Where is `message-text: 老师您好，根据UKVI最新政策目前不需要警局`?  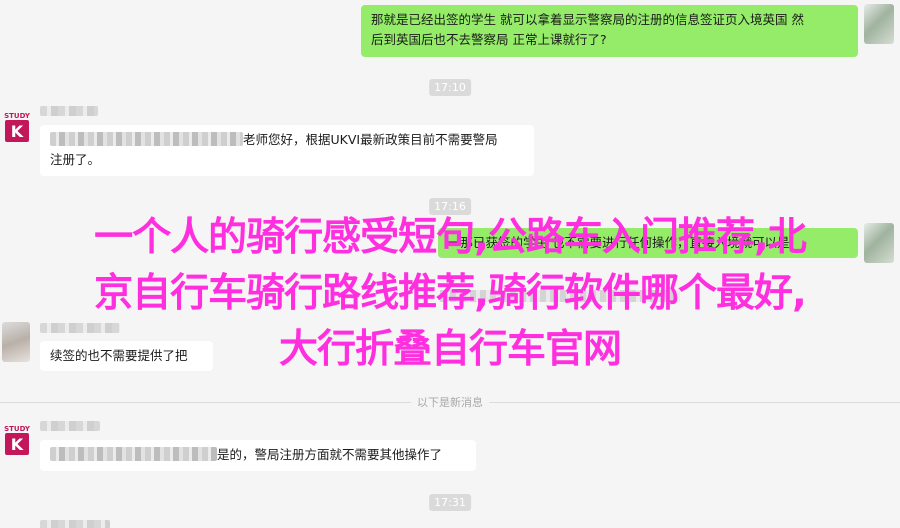
message-text: 老师您好，根据UKVI最新政策目前不需要警局 is located at coordinates (370, 139).